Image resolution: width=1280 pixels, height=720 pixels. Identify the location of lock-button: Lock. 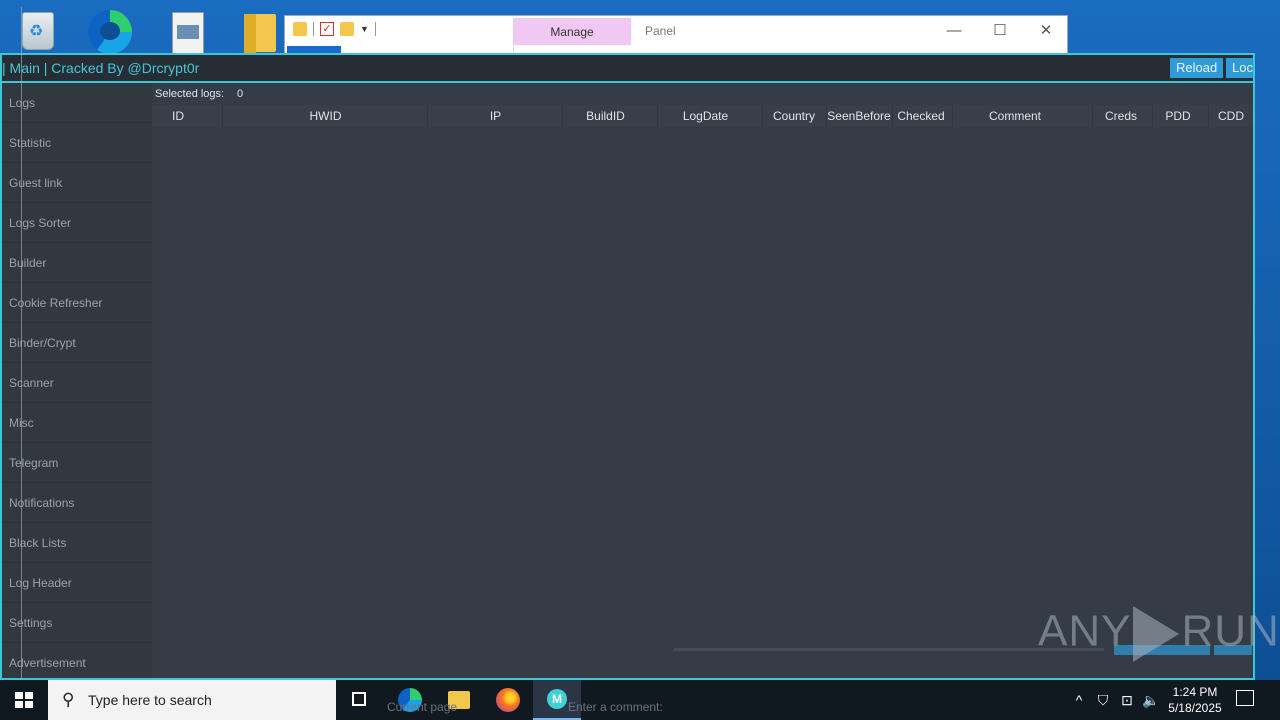
(1239, 68).